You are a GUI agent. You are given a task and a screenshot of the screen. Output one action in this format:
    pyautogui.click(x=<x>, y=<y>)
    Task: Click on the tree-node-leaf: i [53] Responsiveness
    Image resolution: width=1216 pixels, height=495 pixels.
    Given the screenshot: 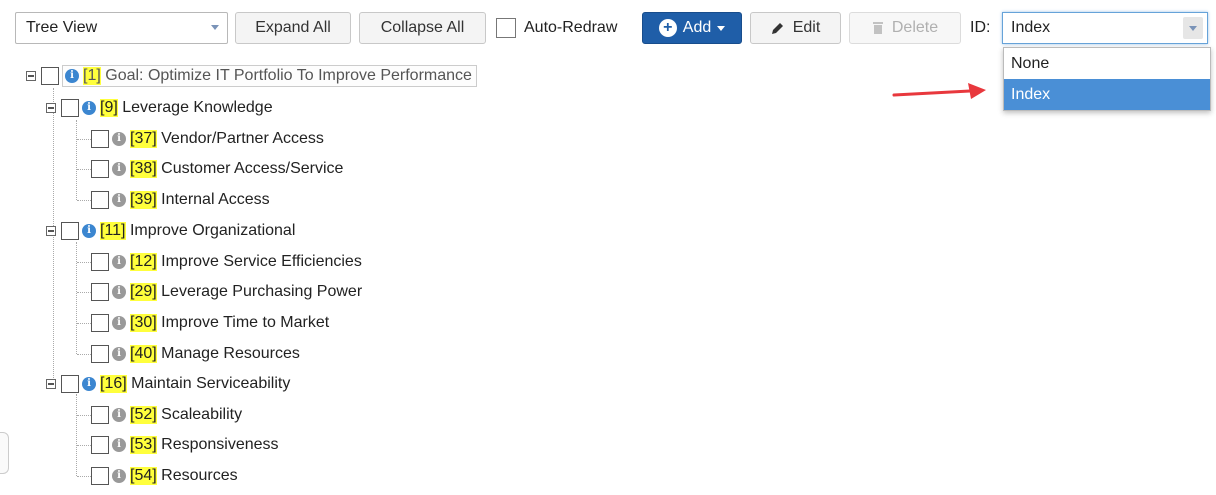 What is the action you would take?
    pyautogui.click(x=185, y=445)
    